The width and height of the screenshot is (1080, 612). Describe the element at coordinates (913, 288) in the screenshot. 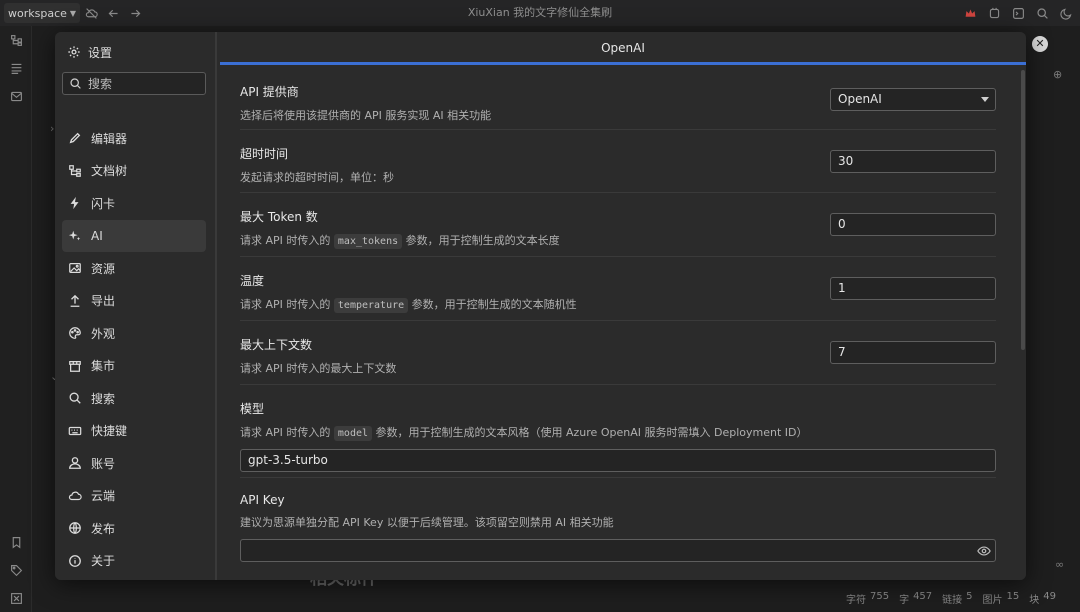

I see `temperature-input: 1` at that location.